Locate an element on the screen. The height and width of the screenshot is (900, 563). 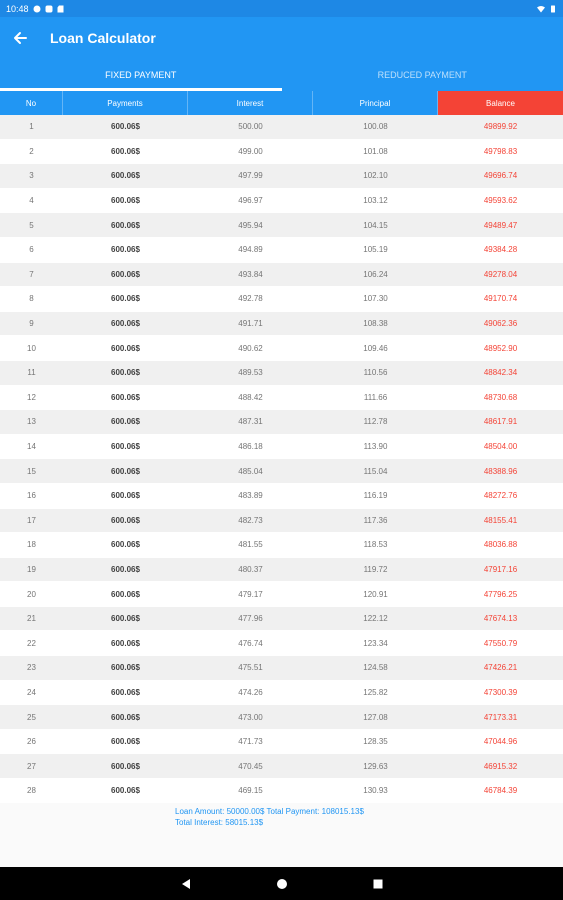
notification-icon is located at coordinates (49, 8).